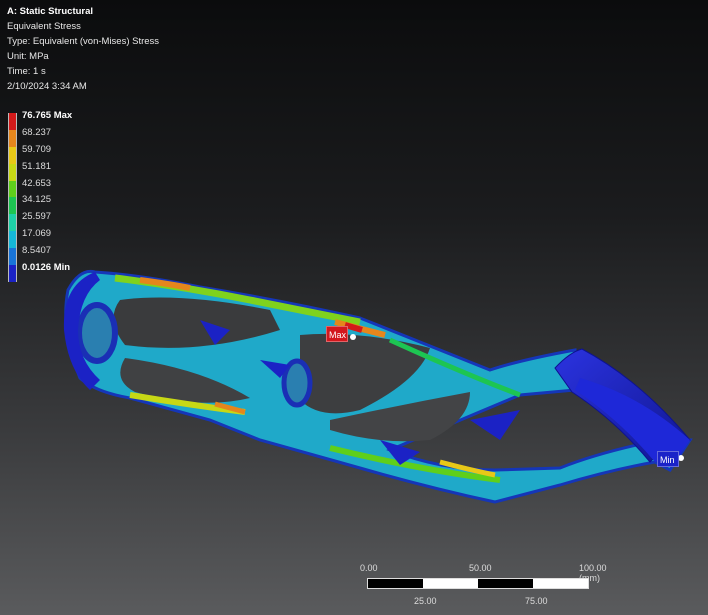  I want to click on legend-label: 51.181, so click(37, 166).